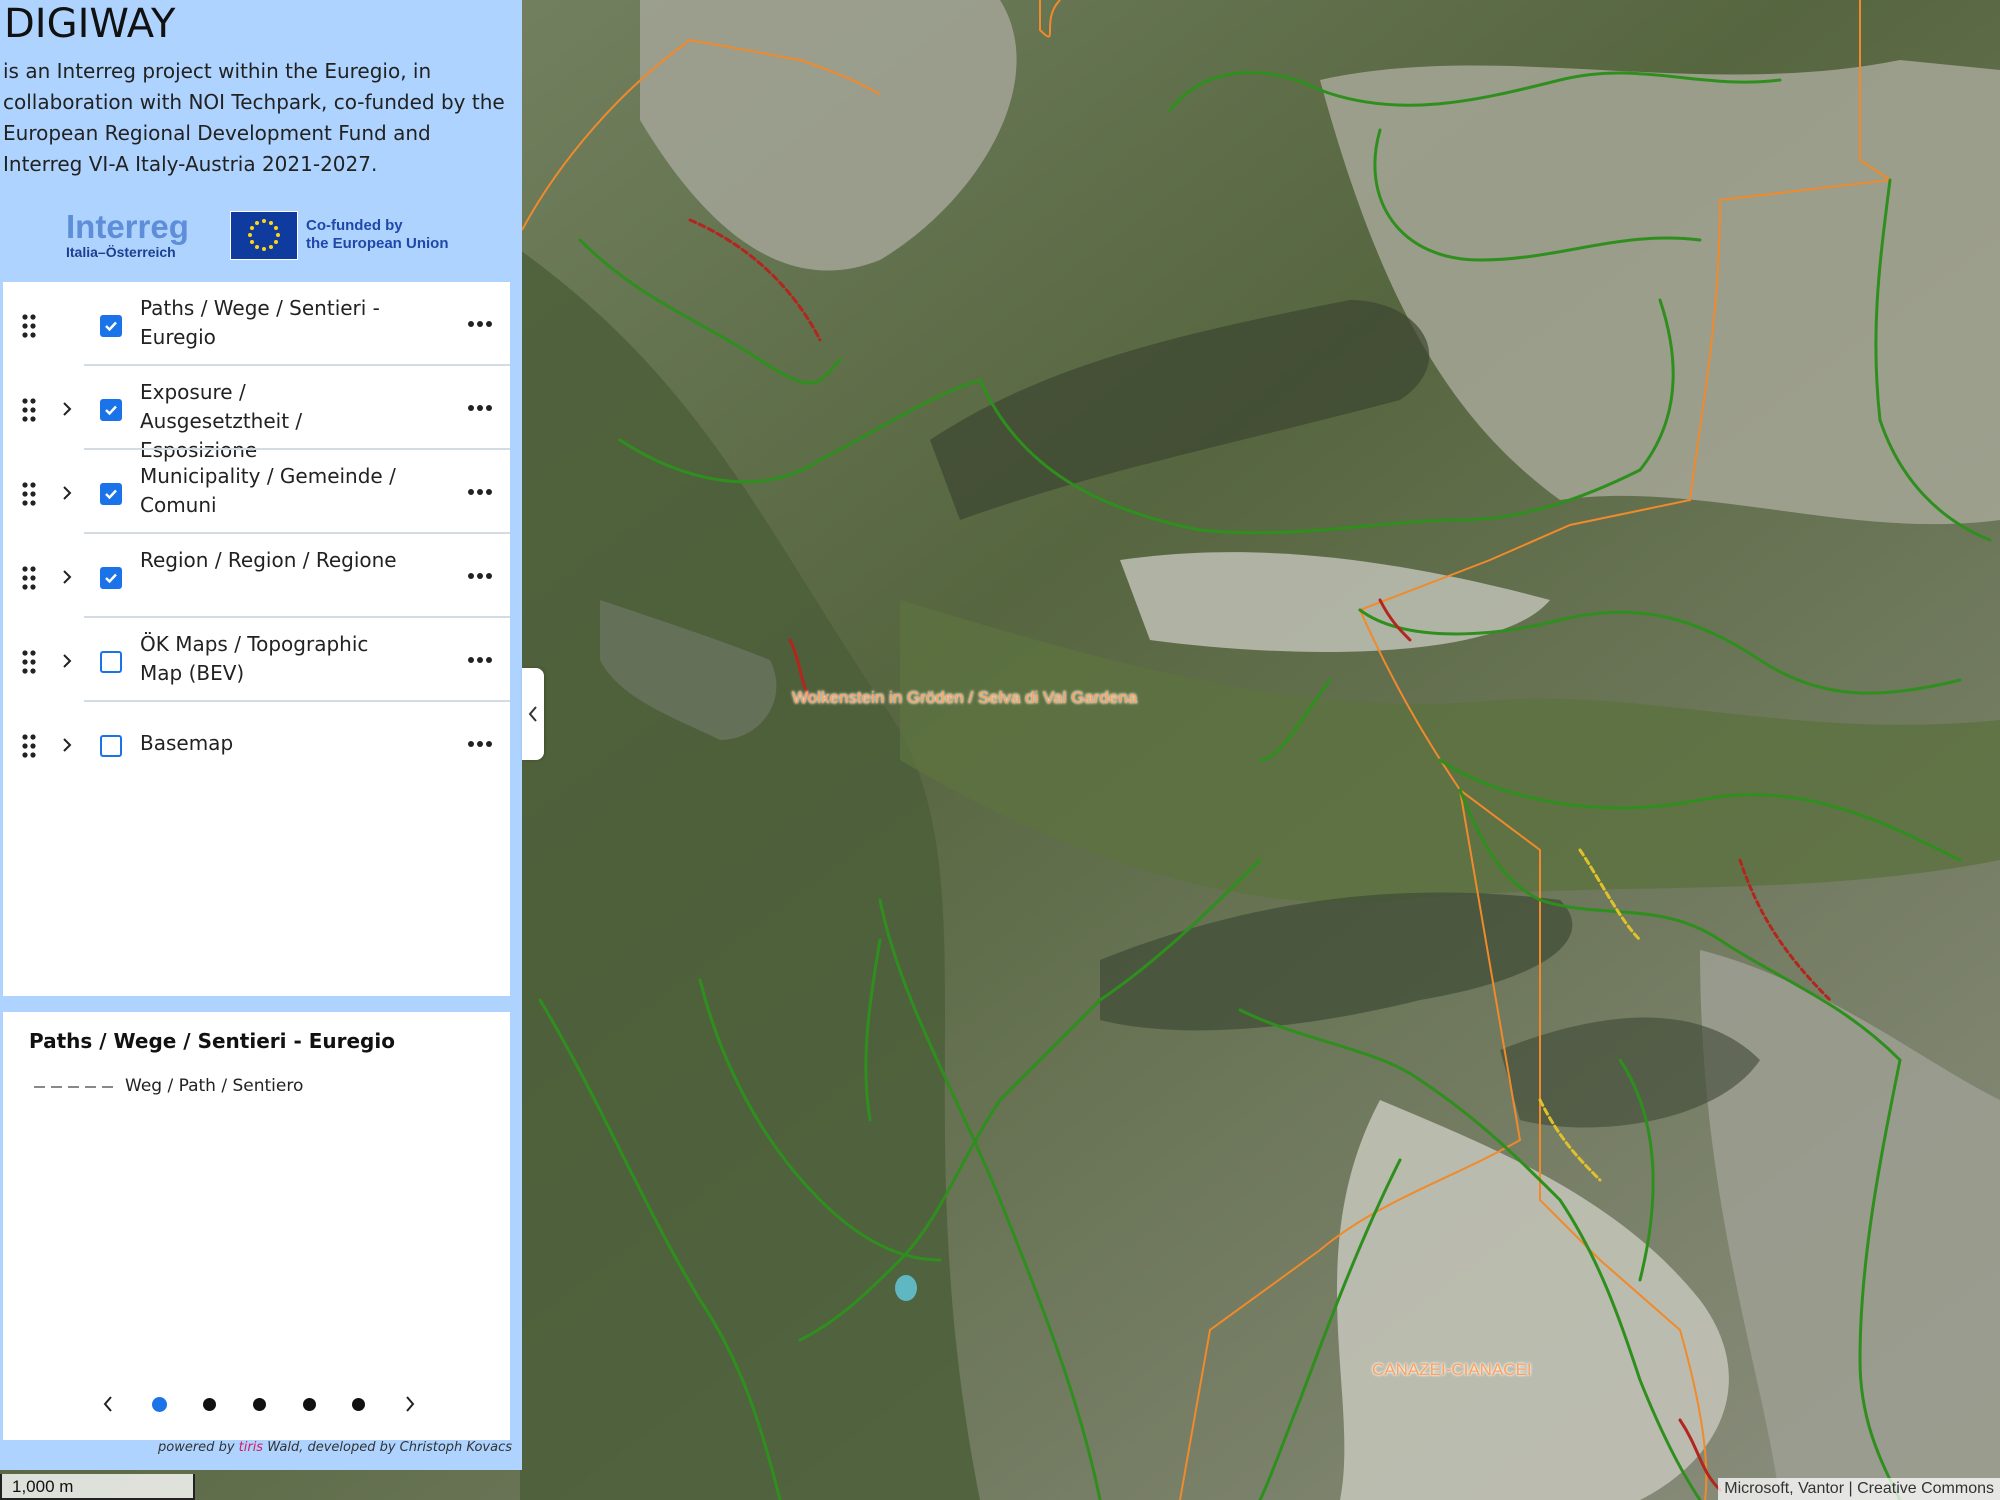 Image resolution: width=2000 pixels, height=1500 pixels. Describe the element at coordinates (251, 1447) in the screenshot. I see `tiris-link: tiris` at that location.